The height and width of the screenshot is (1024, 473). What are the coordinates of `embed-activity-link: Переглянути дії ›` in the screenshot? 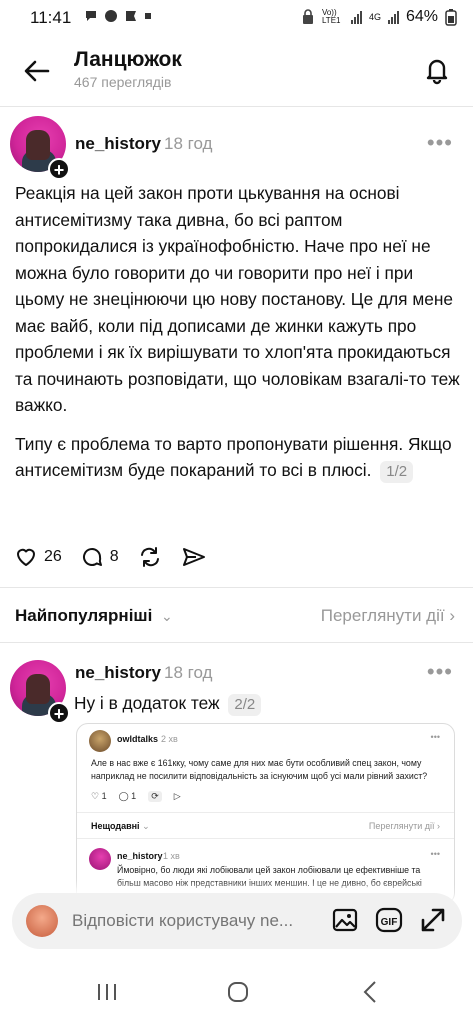 It's located at (404, 826).